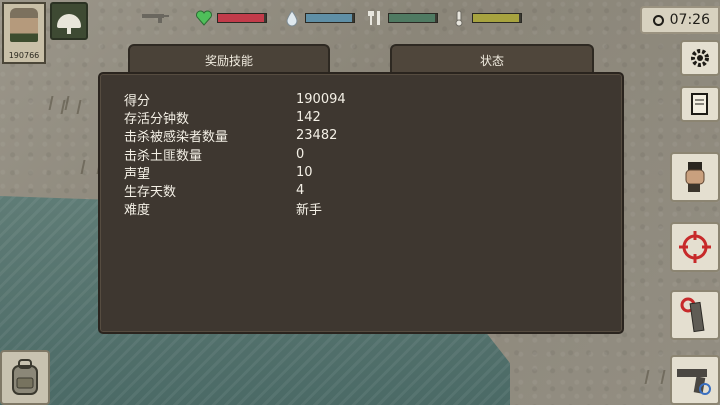 The image size is (720, 405). Describe the element at coordinates (270, 136) in the screenshot. I see `stat-row-infected-kills: 击杀被感染者数量 23482` at that location.